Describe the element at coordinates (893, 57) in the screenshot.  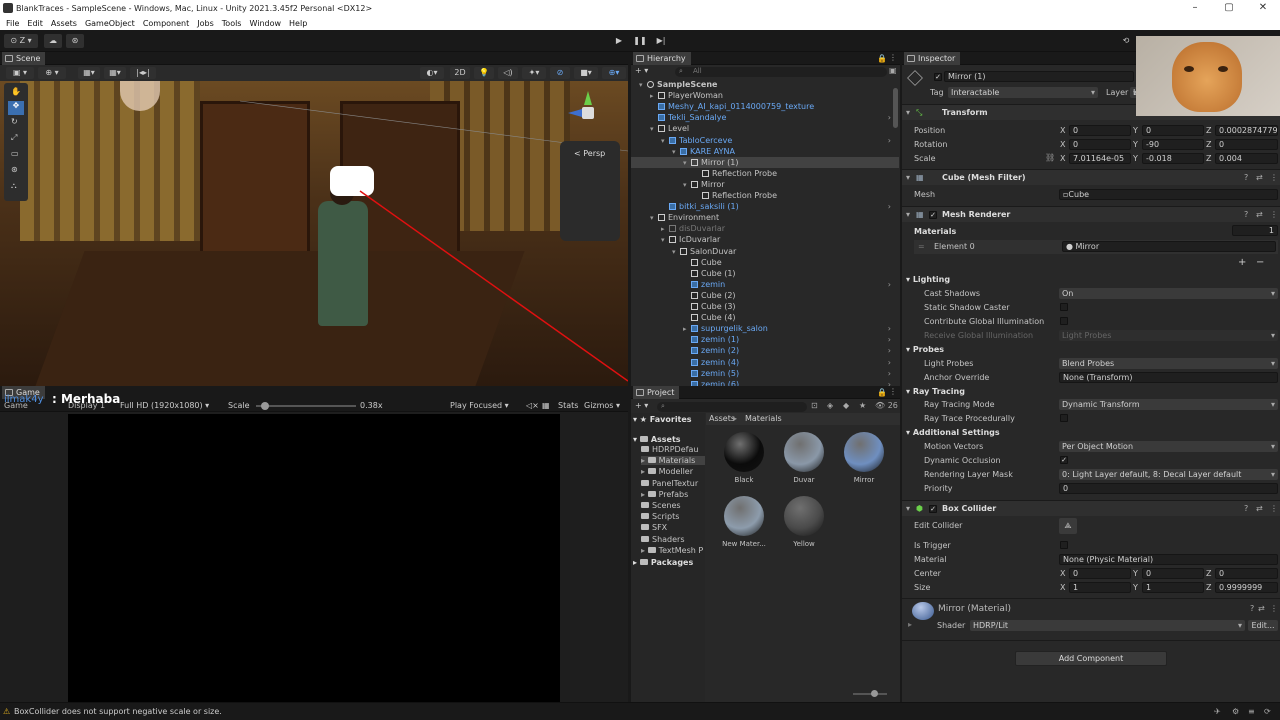
I see `more-icon: ⋮` at that location.